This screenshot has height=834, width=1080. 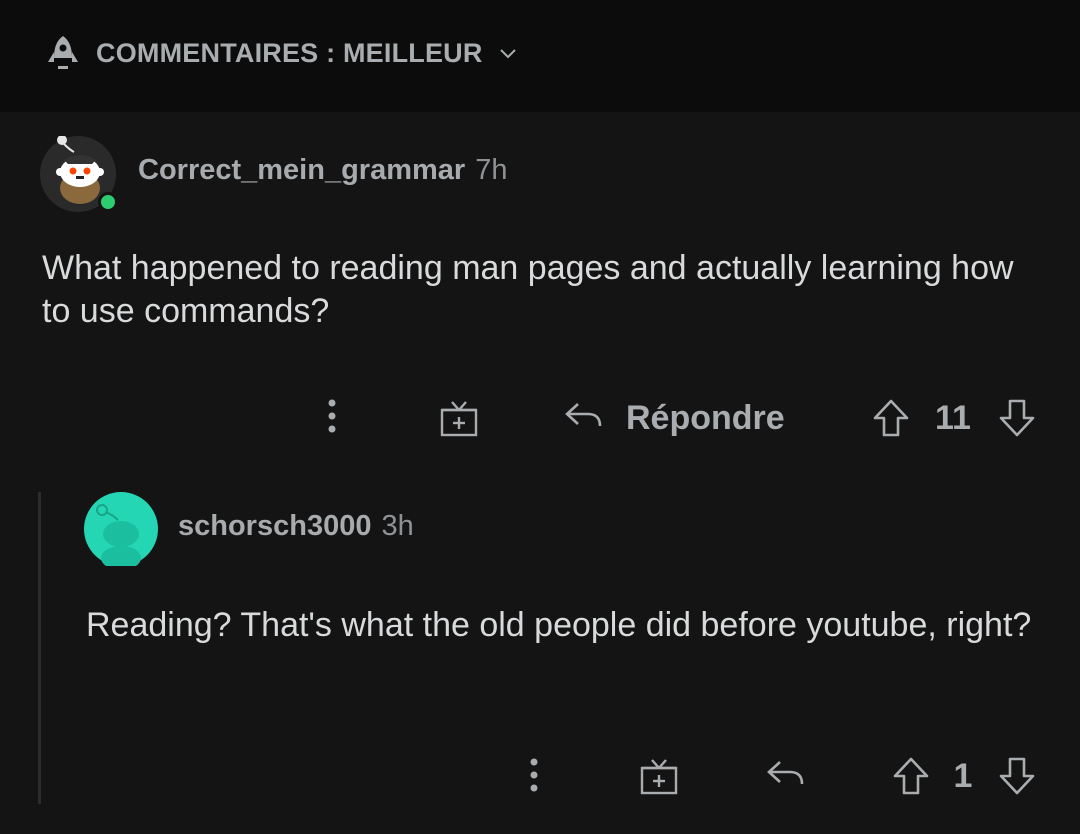 I want to click on reply-label: Répondre, so click(x=705, y=418).